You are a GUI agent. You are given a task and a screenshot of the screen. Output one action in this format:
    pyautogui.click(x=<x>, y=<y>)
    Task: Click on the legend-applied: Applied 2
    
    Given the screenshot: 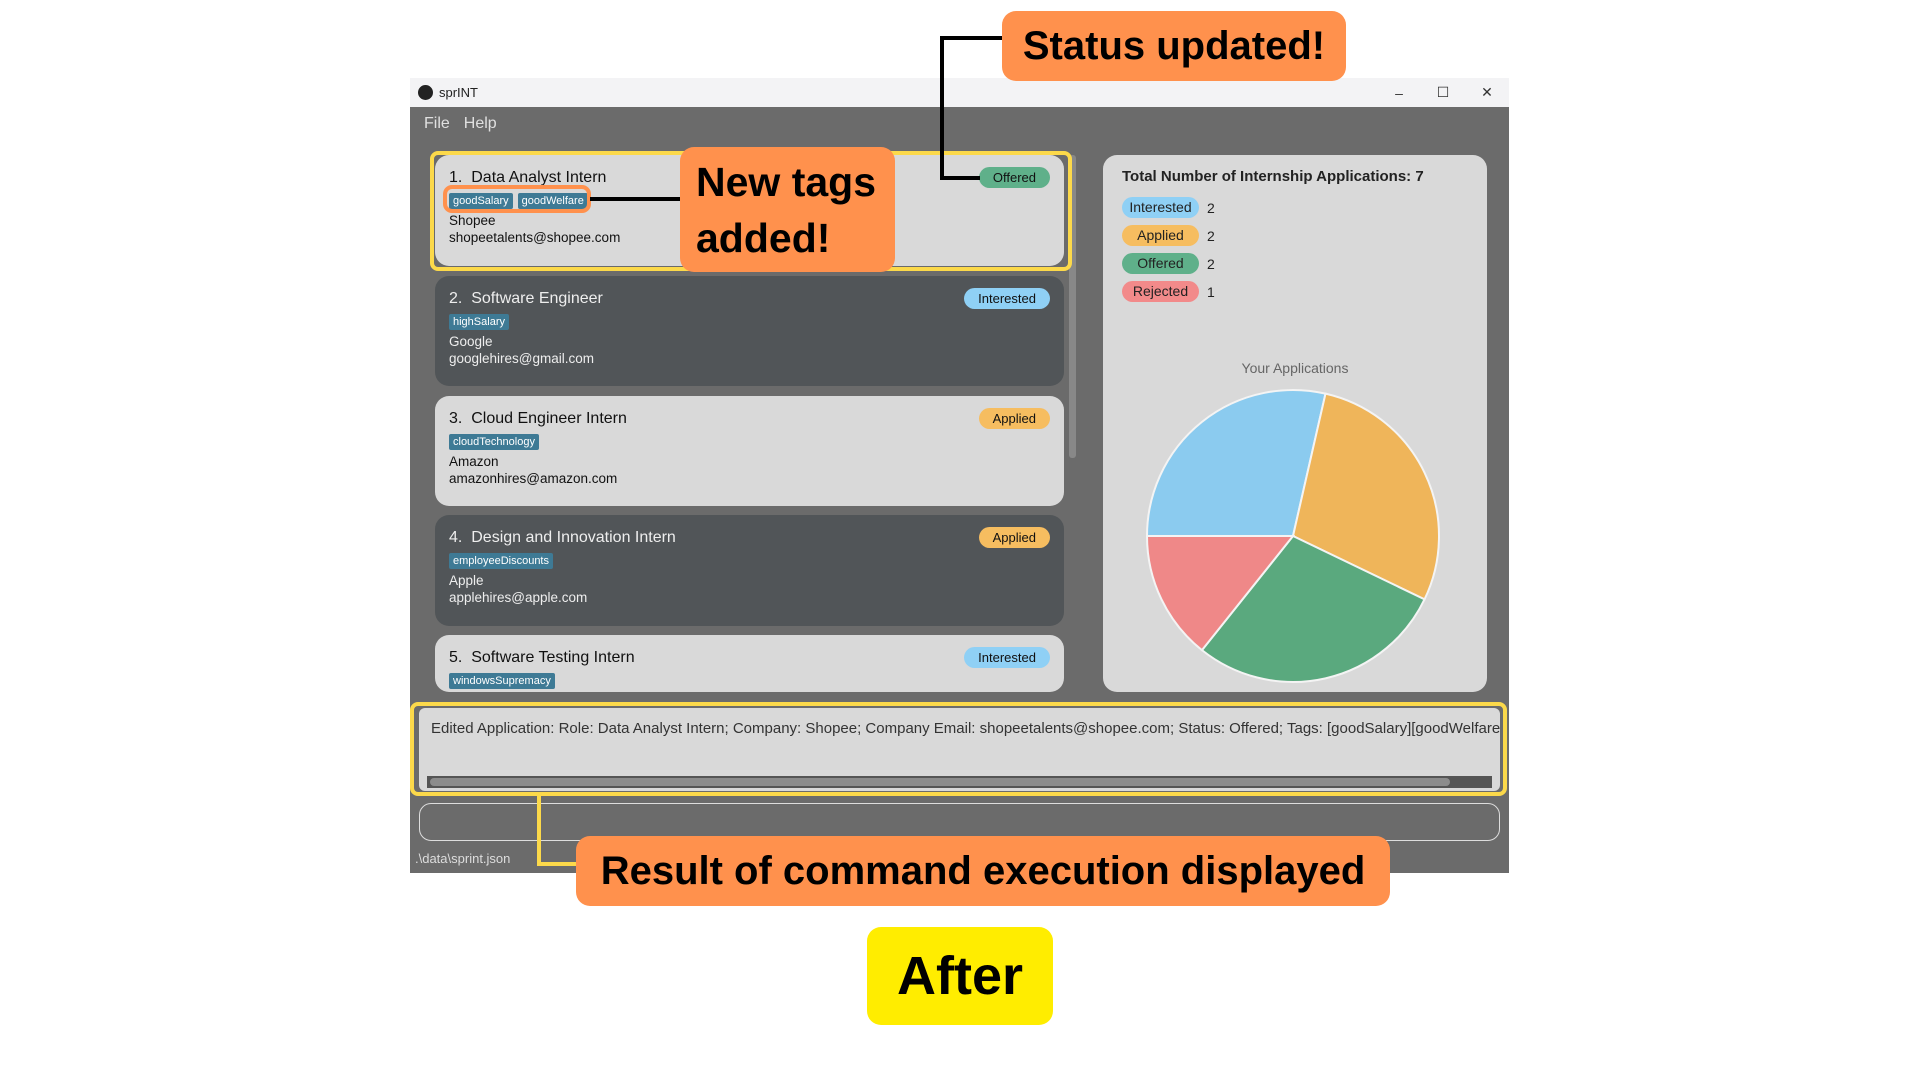 What is the action you would take?
    pyautogui.click(x=1168, y=235)
    